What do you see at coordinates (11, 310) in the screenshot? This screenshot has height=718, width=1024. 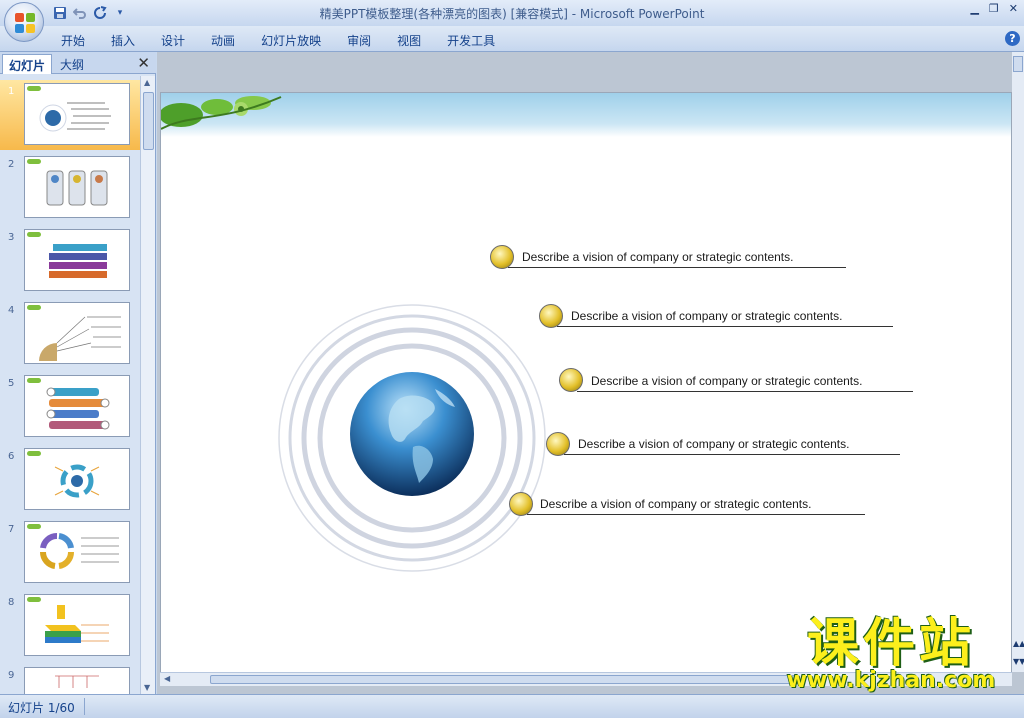 I see `thumbnail-number: 4` at bounding box center [11, 310].